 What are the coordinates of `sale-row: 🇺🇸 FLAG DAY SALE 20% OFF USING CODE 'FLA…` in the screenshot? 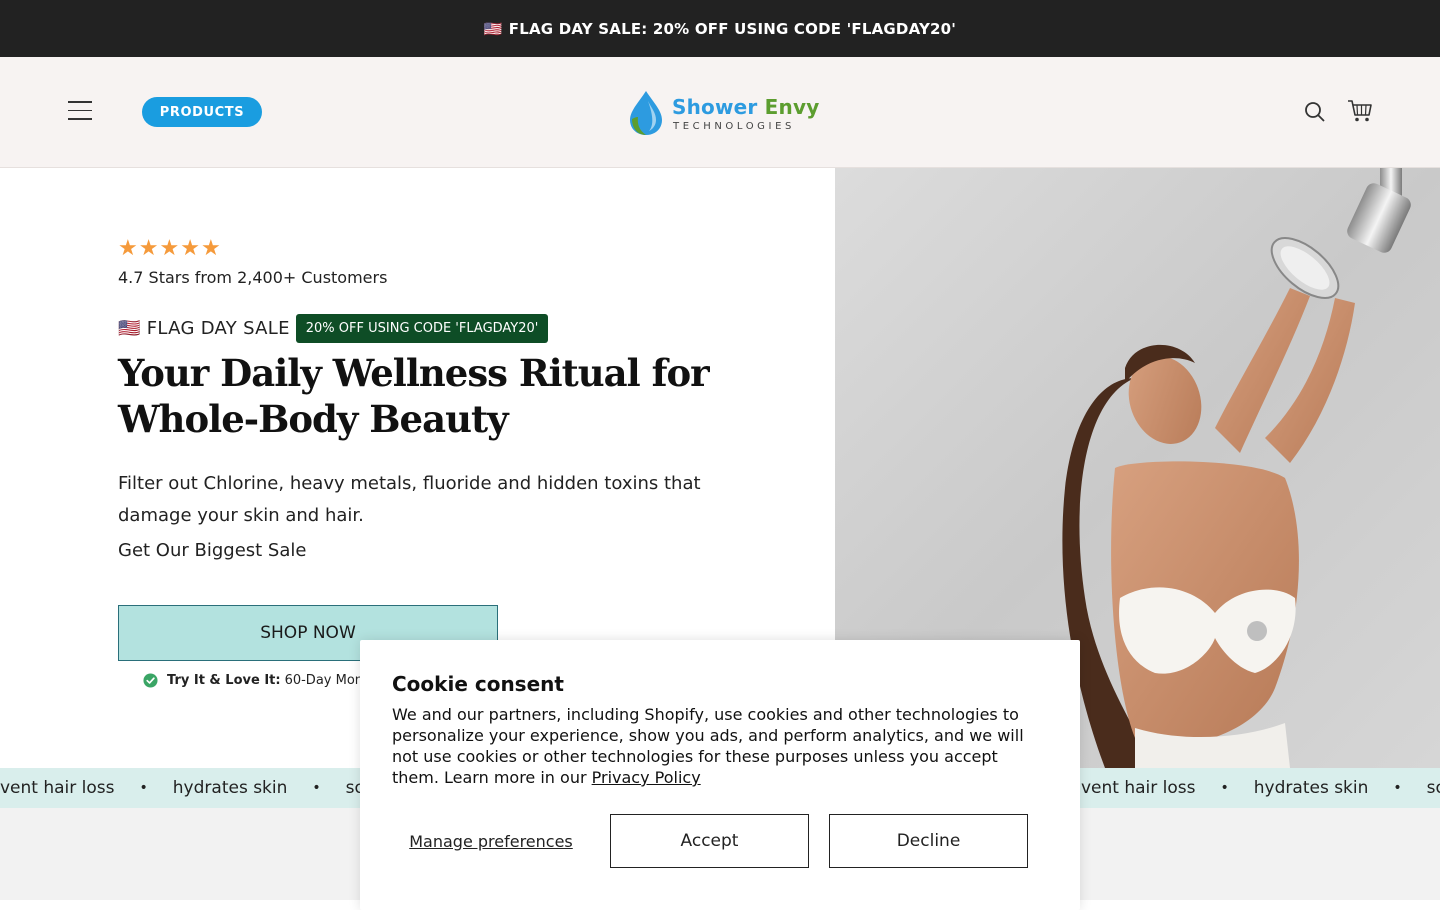 It's located at (333, 328).